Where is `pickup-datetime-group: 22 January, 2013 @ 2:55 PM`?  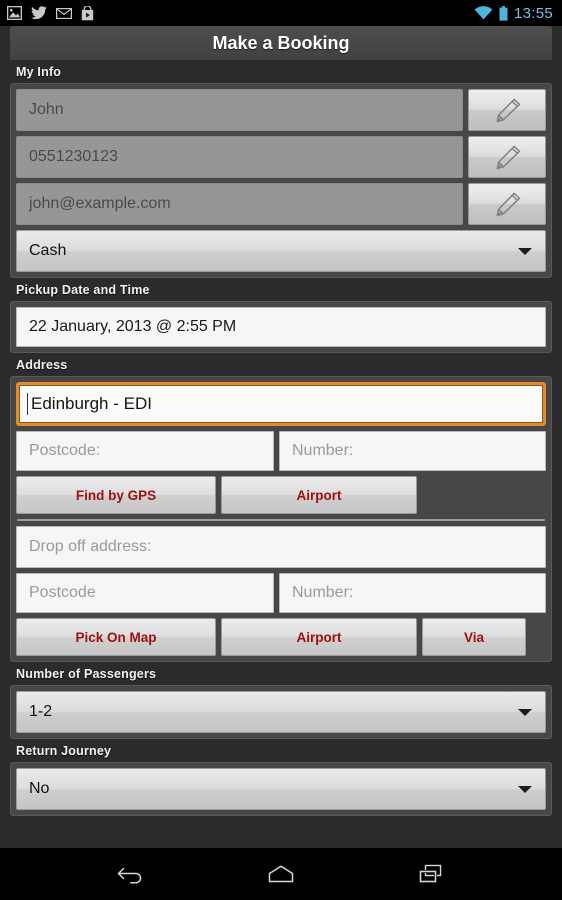
pickup-datetime-group: 22 January, 2013 @ 2:55 PM is located at coordinates (281, 327).